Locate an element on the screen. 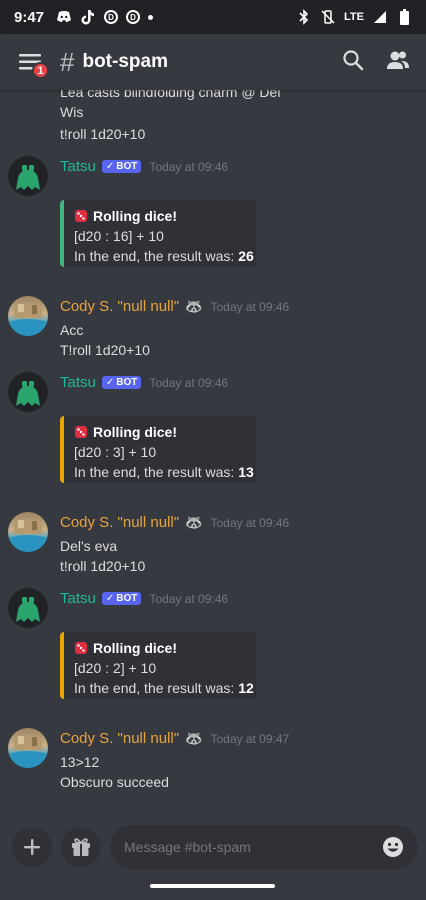 This screenshot has width=426, height=900. embed-result: In the end, the result was: 13 is located at coordinates (164, 472).